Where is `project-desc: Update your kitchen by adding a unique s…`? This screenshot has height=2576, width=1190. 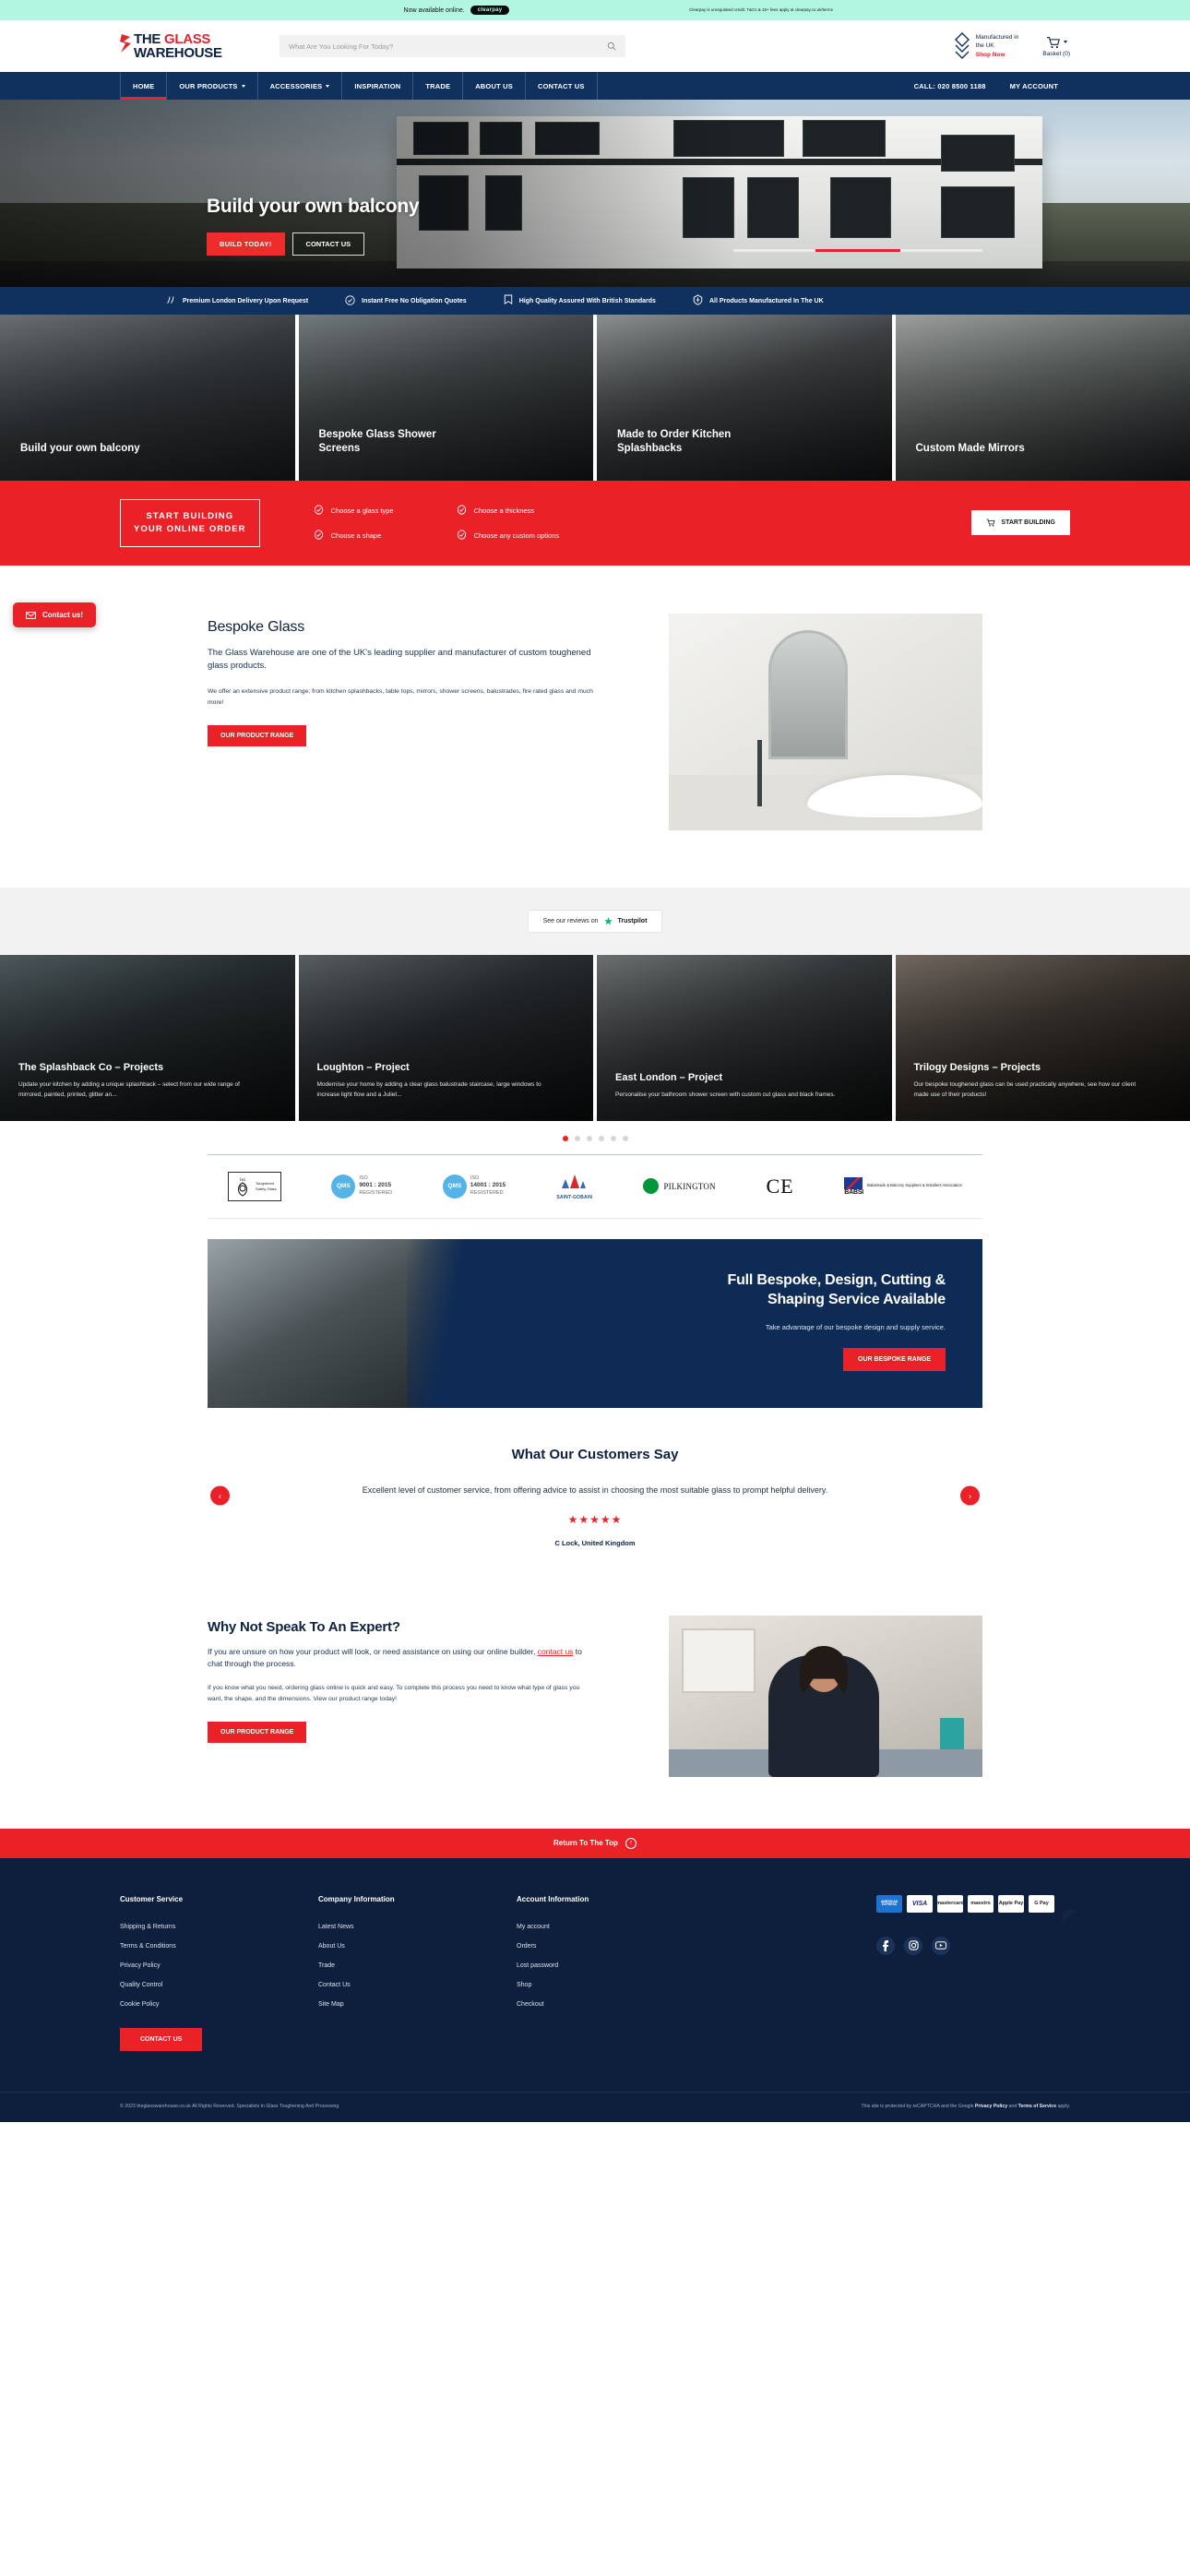
project-desc: Update your kitchen by adding a unique s… is located at coordinates (129, 1089).